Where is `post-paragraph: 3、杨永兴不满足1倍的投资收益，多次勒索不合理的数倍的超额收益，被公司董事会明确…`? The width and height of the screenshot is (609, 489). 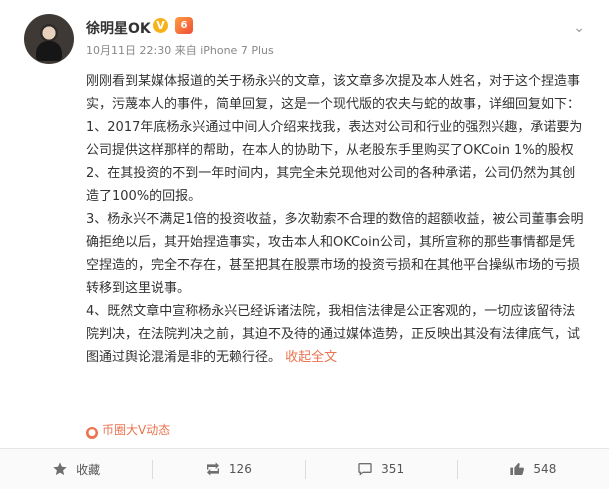 post-paragraph: 3、杨永兴不满足1倍的投资收益，多次勒索不合理的数倍的超额收益，被公司董事会明确… is located at coordinates (335, 254).